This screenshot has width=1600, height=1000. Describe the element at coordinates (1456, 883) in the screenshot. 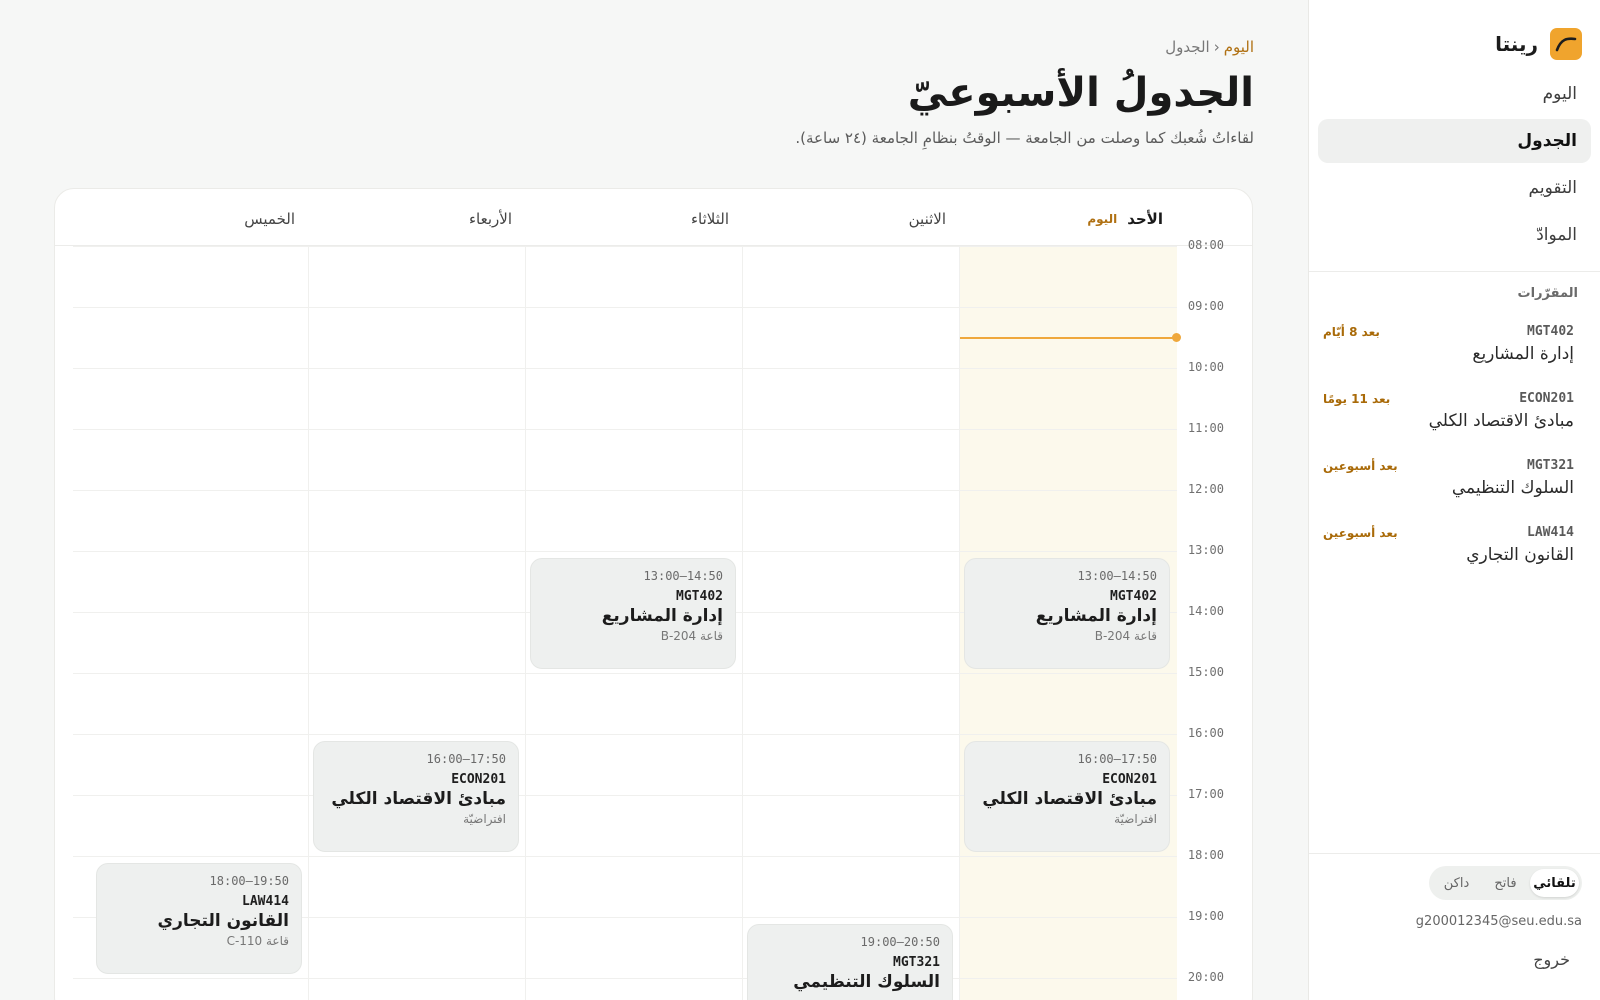

I see `theme-option-dark: داكن` at that location.